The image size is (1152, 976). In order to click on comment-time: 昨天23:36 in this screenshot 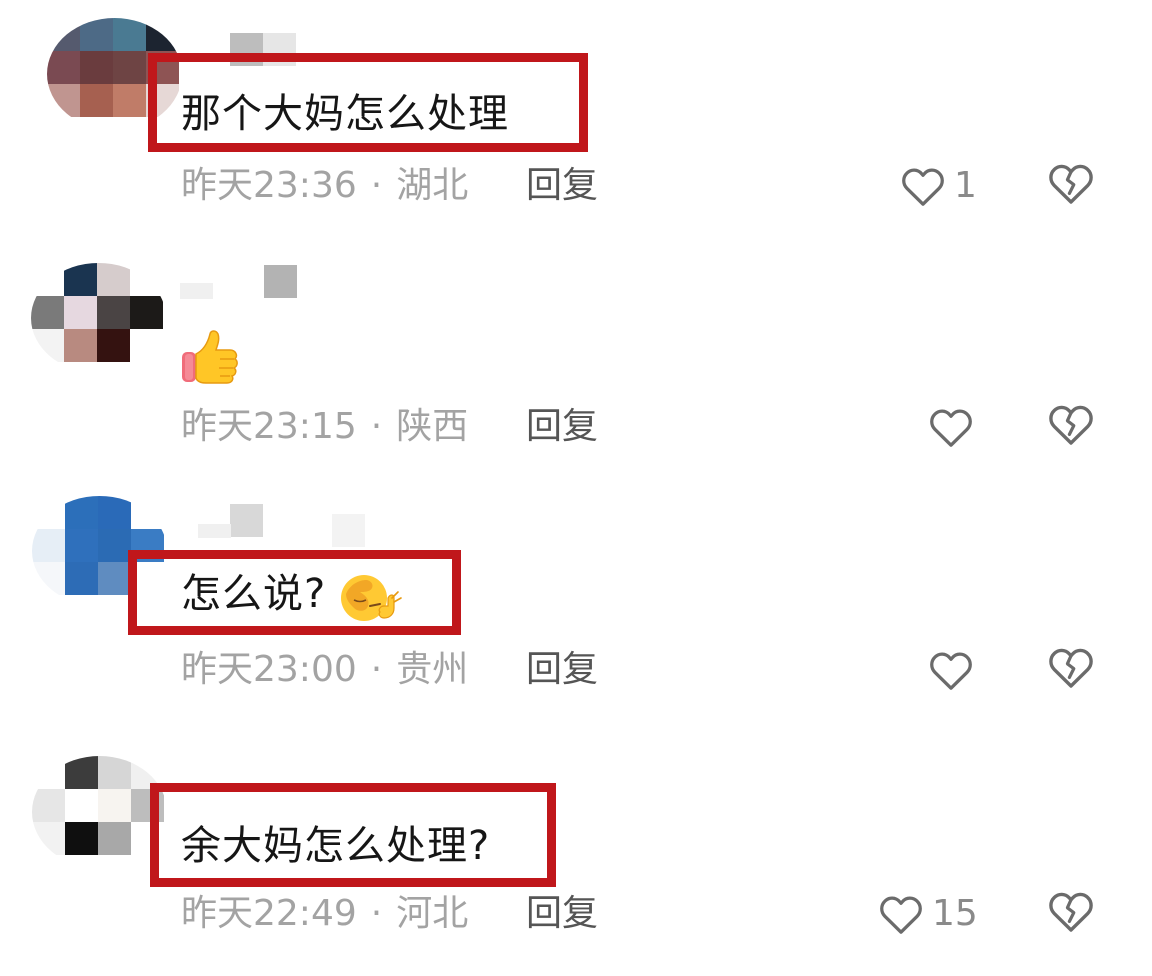, I will do `click(269, 185)`.